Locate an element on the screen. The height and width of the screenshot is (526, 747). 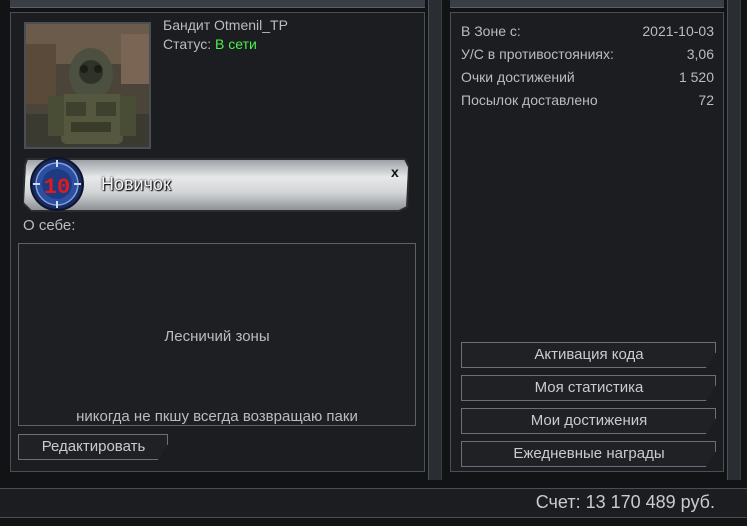
player-name: Бандит Otmenil_TP is located at coordinates (225, 25).